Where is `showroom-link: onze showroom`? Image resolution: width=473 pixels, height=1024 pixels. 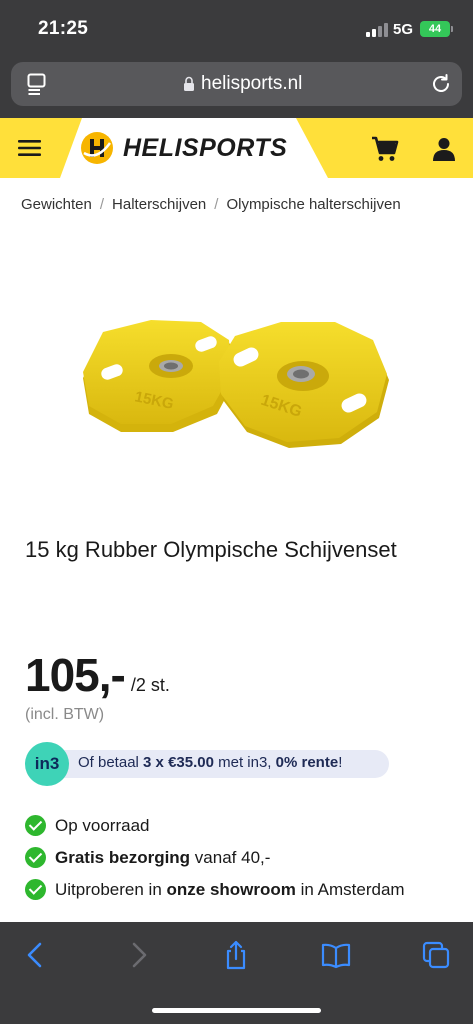
showroom-link: onze showroom is located at coordinates (231, 889).